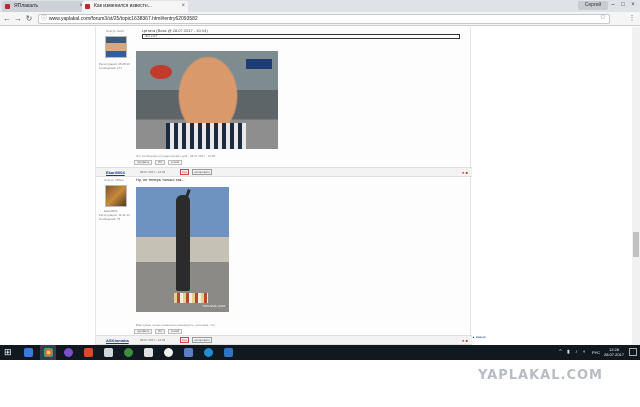 The height and width of the screenshot is (407, 640). Describe the element at coordinates (320, 383) in the screenshot. I see `watermark-area: YAPLAKAL.COM` at that location.